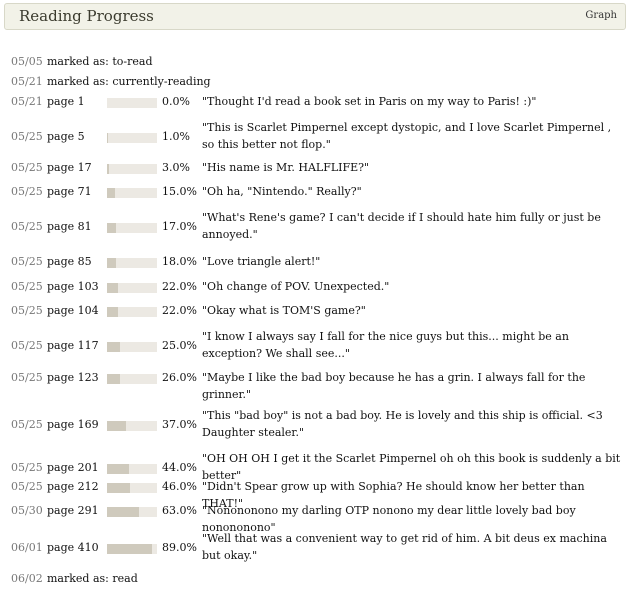 The height and width of the screenshot is (594, 640). Describe the element at coordinates (73, 377) in the screenshot. I see `page-number: page 123` at that location.